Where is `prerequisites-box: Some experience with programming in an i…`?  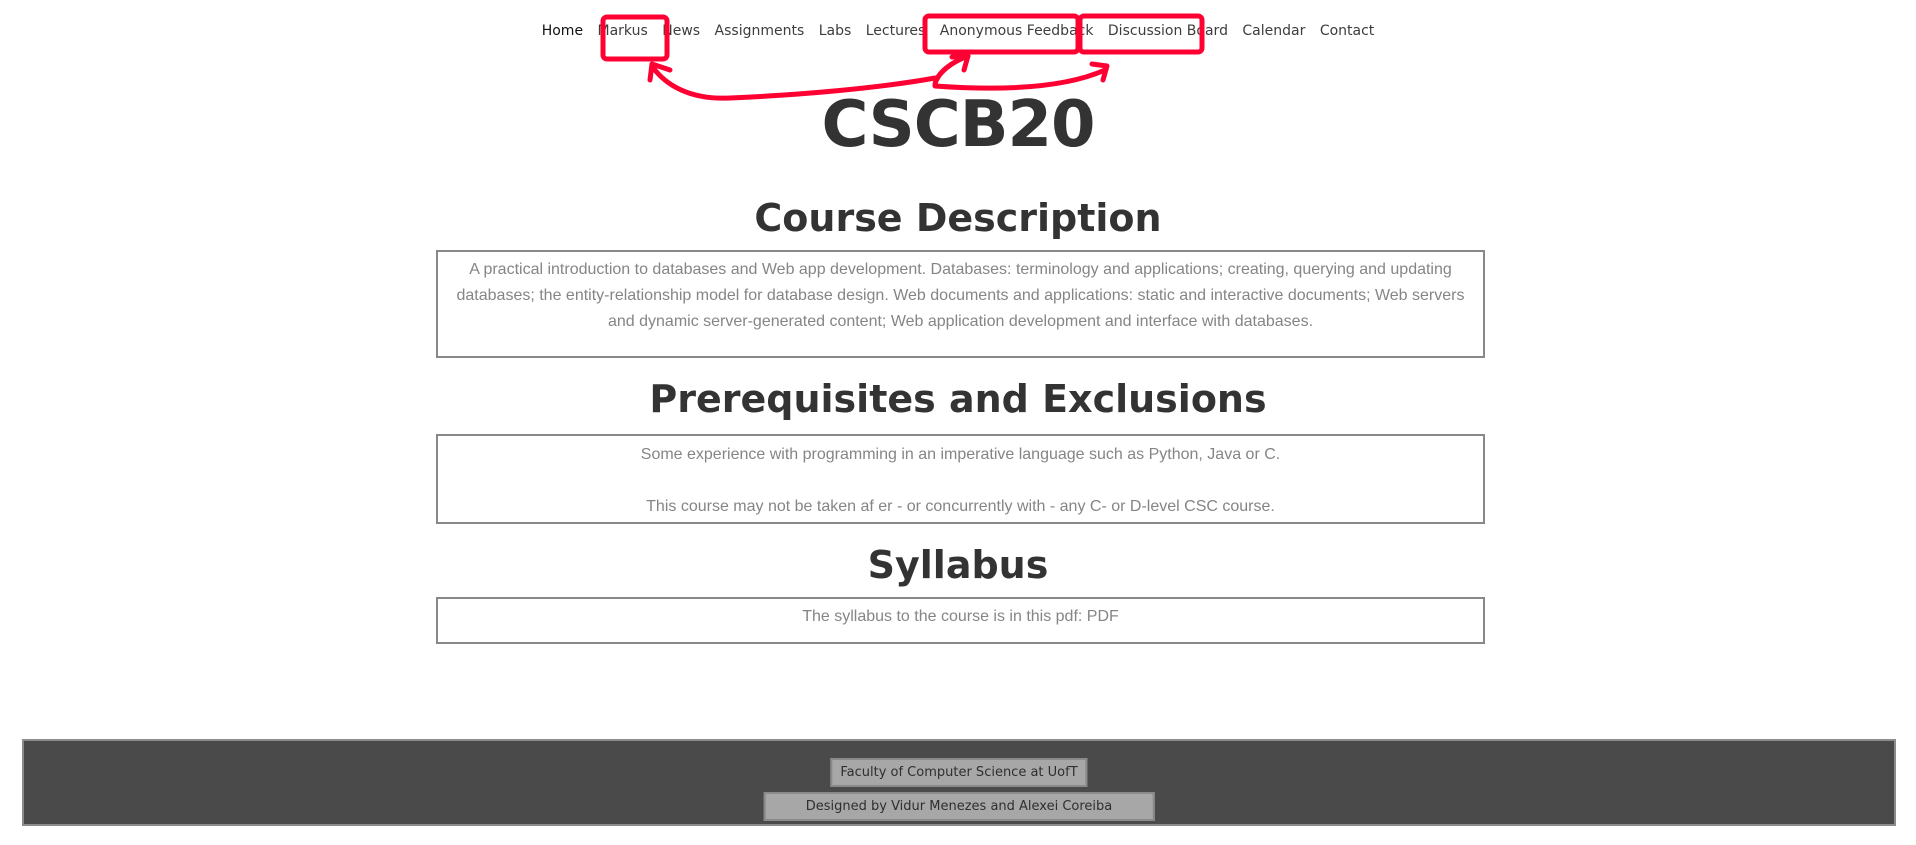
prerequisites-box: Some experience with programming in an i… is located at coordinates (960, 479).